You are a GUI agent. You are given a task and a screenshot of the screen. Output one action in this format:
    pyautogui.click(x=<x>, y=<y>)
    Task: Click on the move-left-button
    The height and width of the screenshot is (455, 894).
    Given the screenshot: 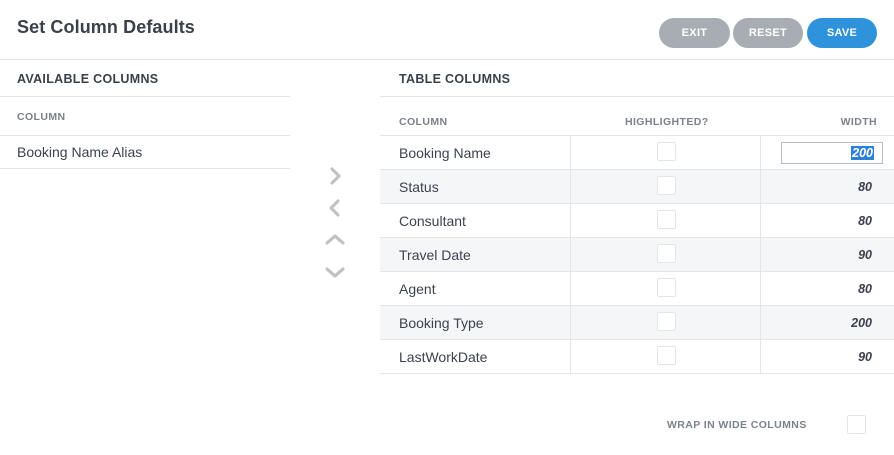 What is the action you would take?
    pyautogui.click(x=335, y=208)
    